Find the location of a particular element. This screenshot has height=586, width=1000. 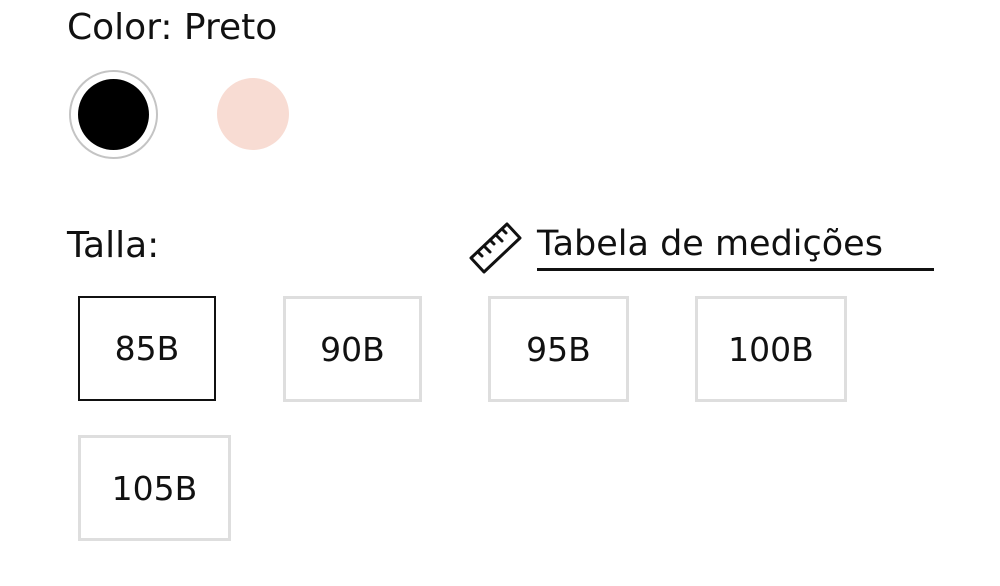

color-swatch-rosa is located at coordinates (253, 114).